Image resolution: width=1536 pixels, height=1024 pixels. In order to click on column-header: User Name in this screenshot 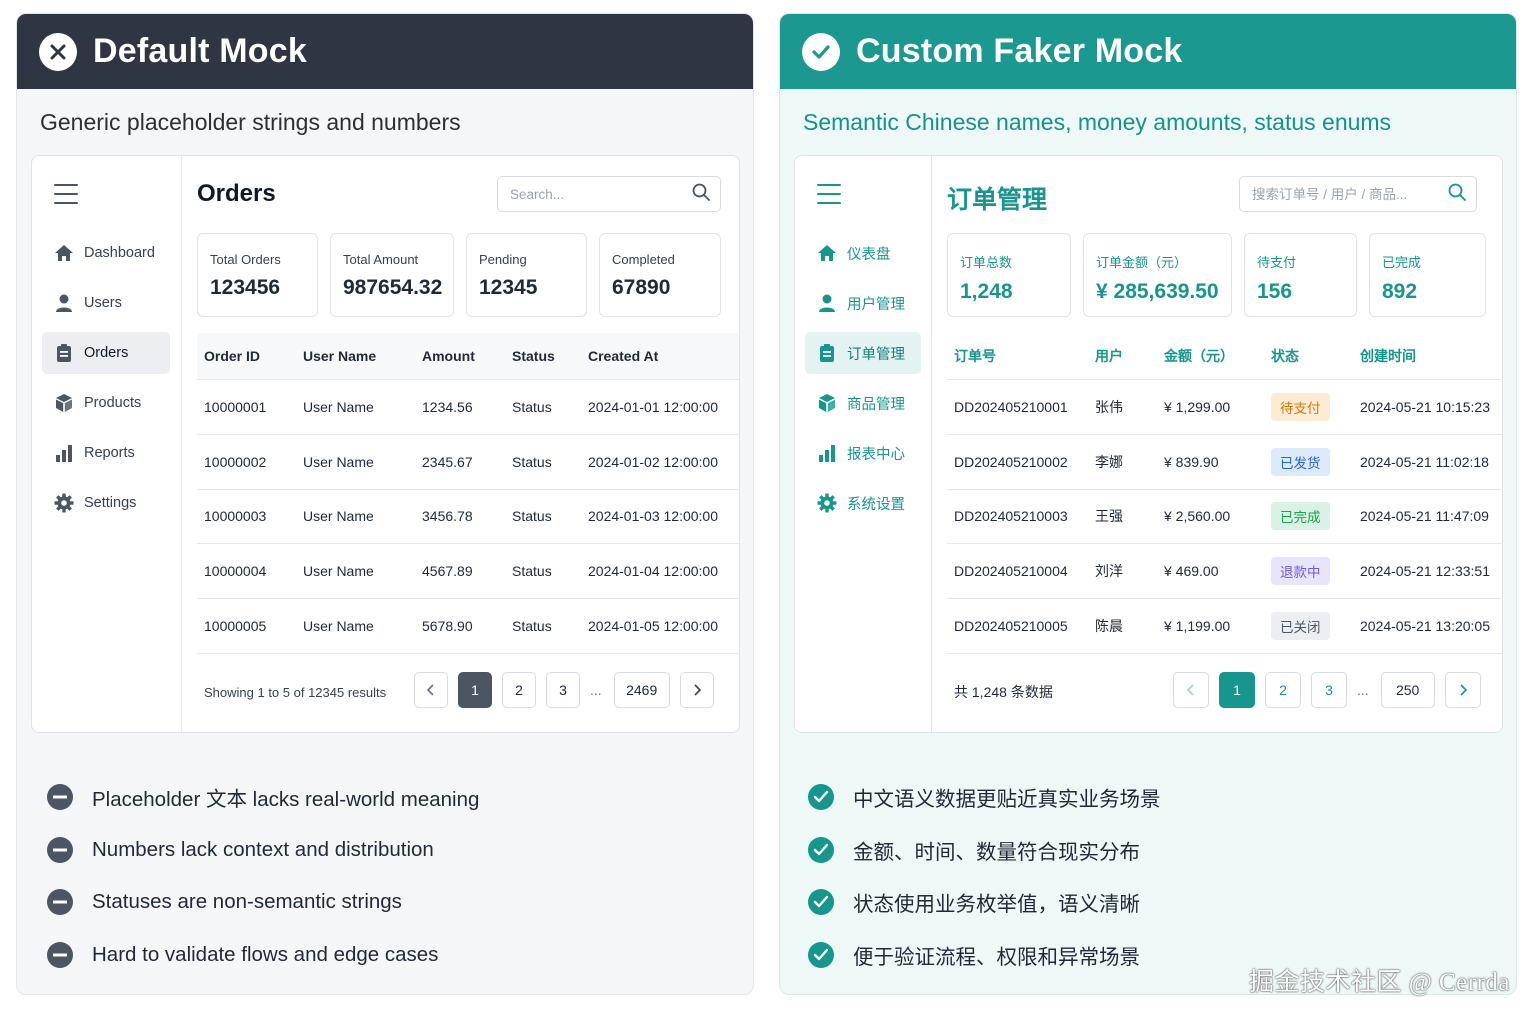, I will do `click(355, 356)`.